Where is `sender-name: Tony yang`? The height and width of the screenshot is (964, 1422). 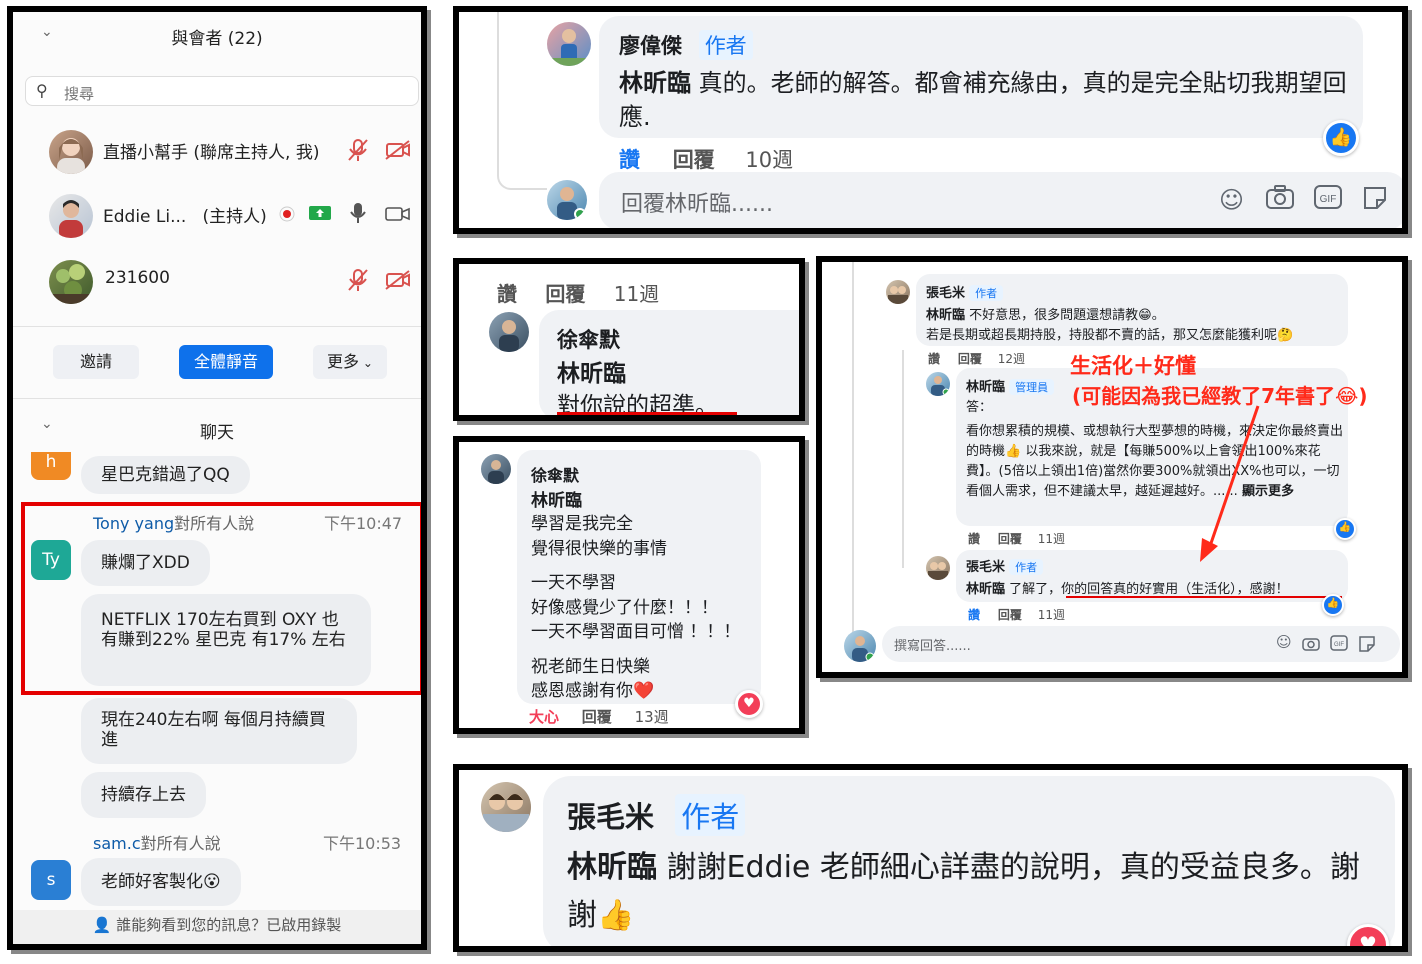 sender-name: Tony yang is located at coordinates (133, 523).